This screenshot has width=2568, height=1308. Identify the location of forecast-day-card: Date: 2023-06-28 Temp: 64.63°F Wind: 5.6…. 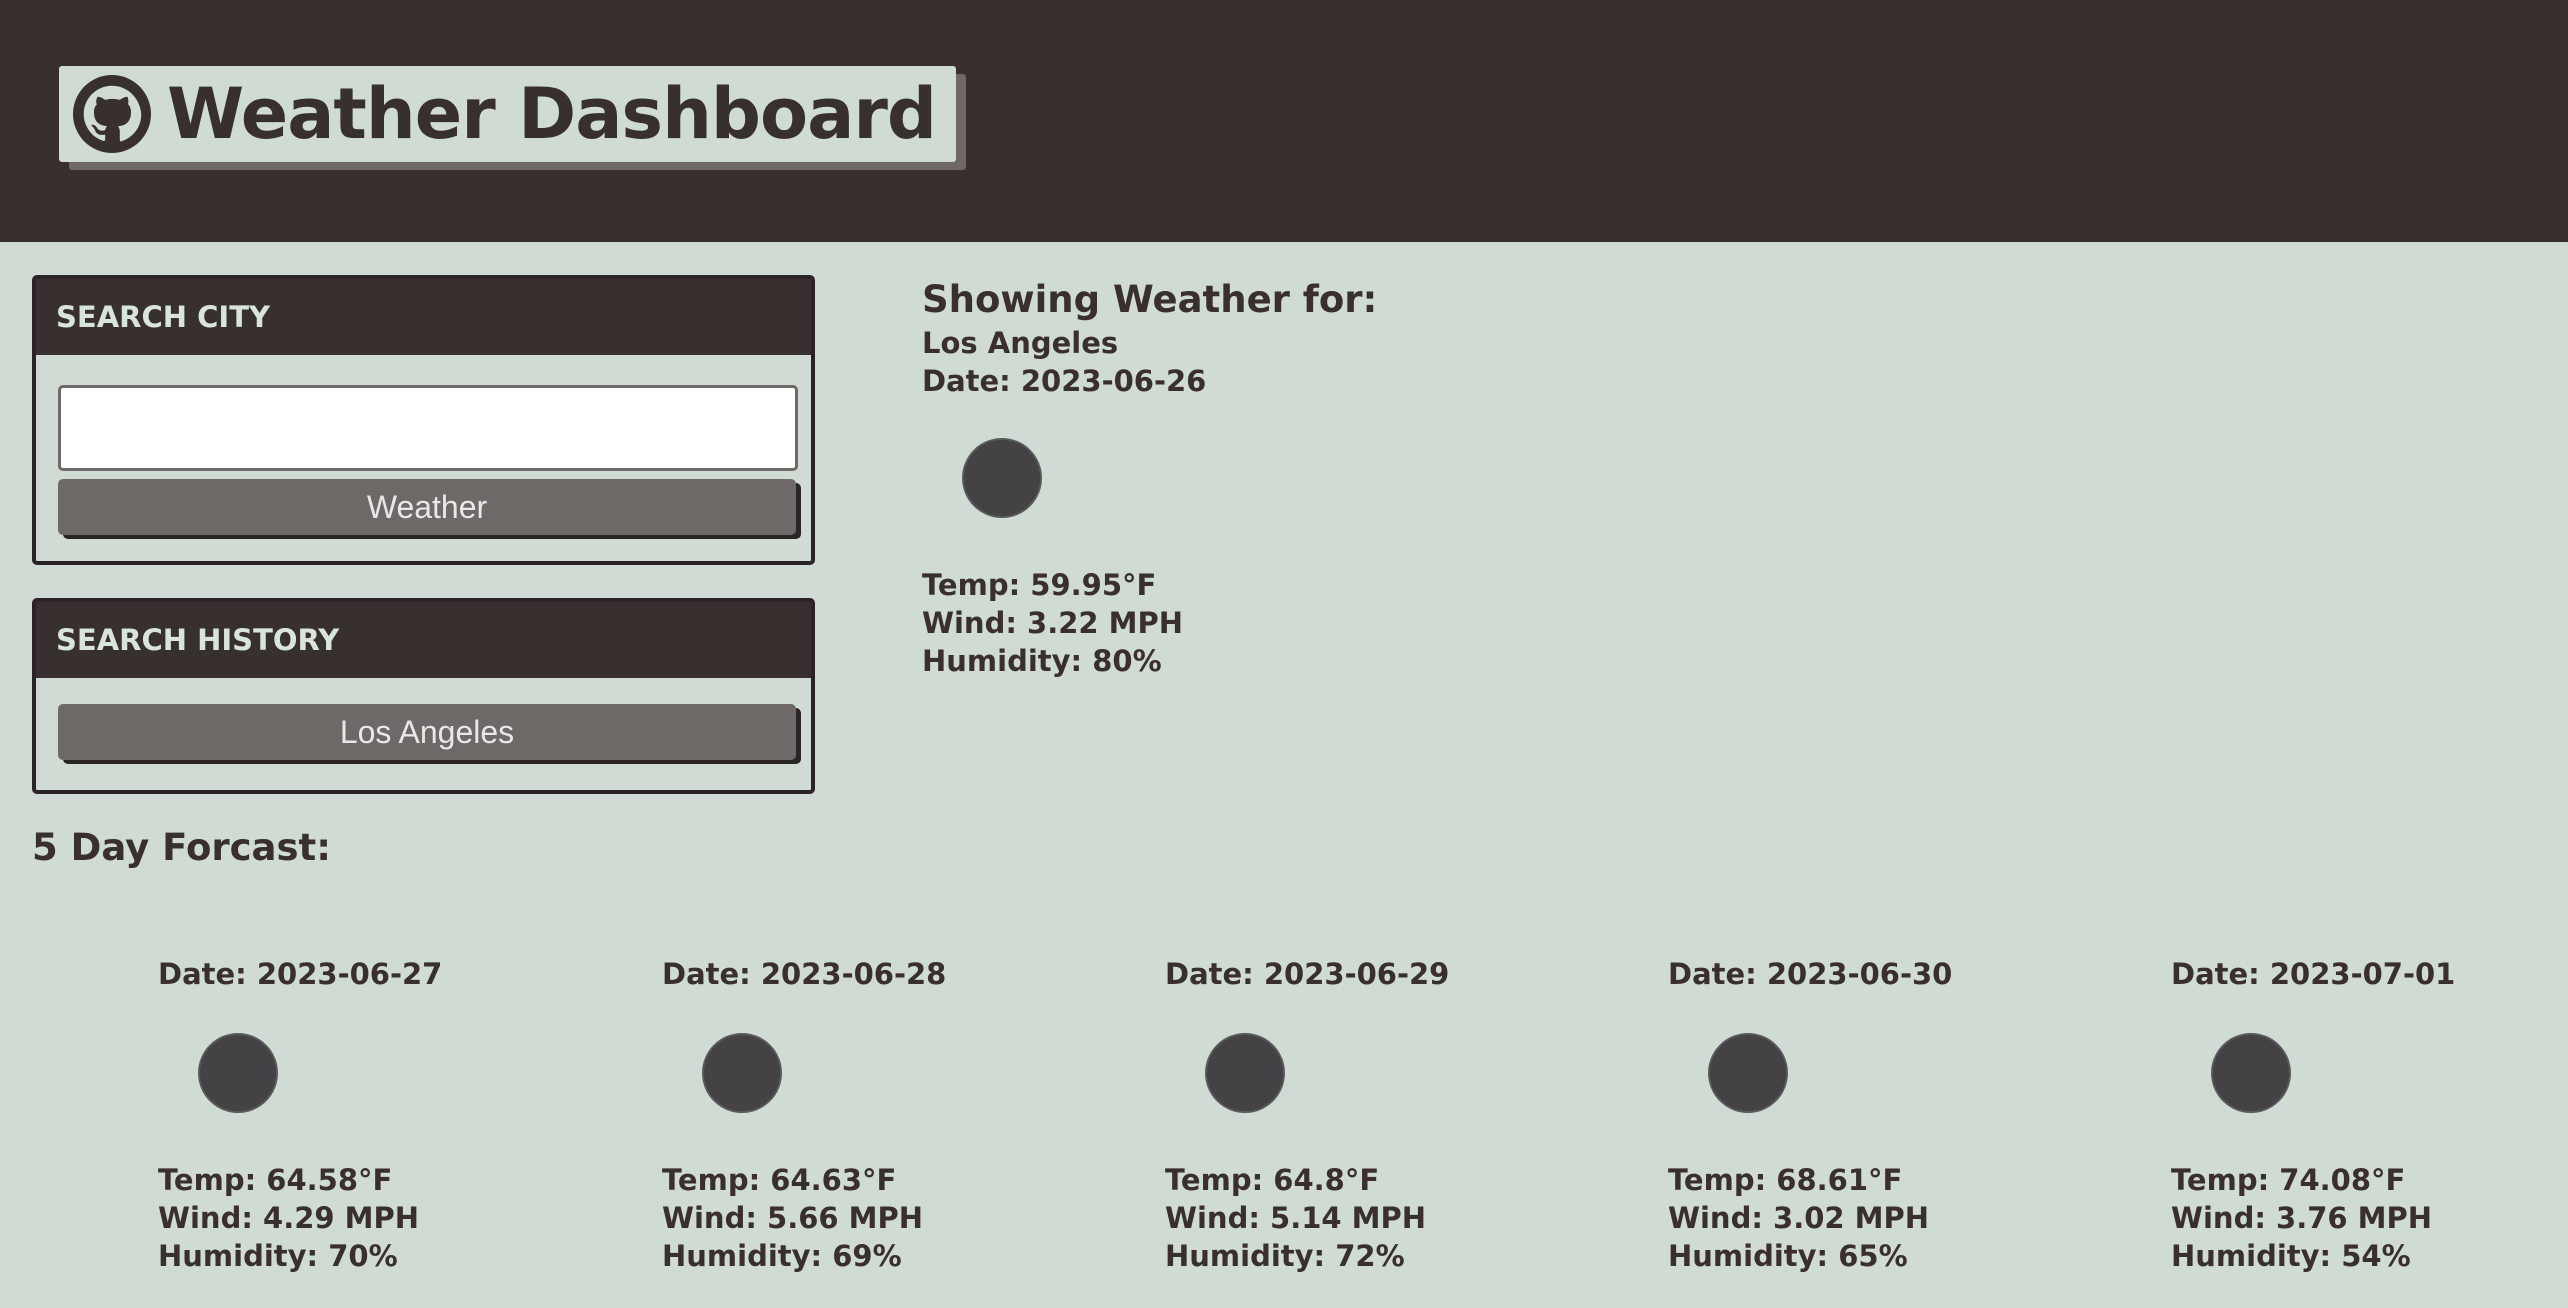
(804, 1114).